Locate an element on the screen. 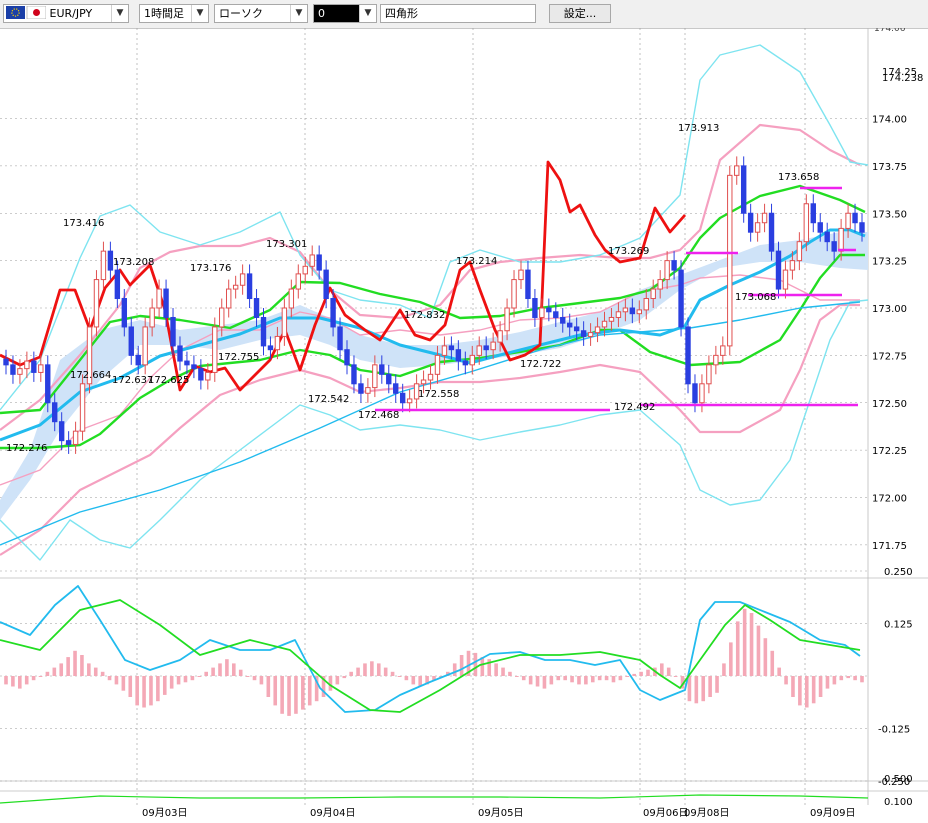  price-annotation: 172.664 is located at coordinates (90, 375).